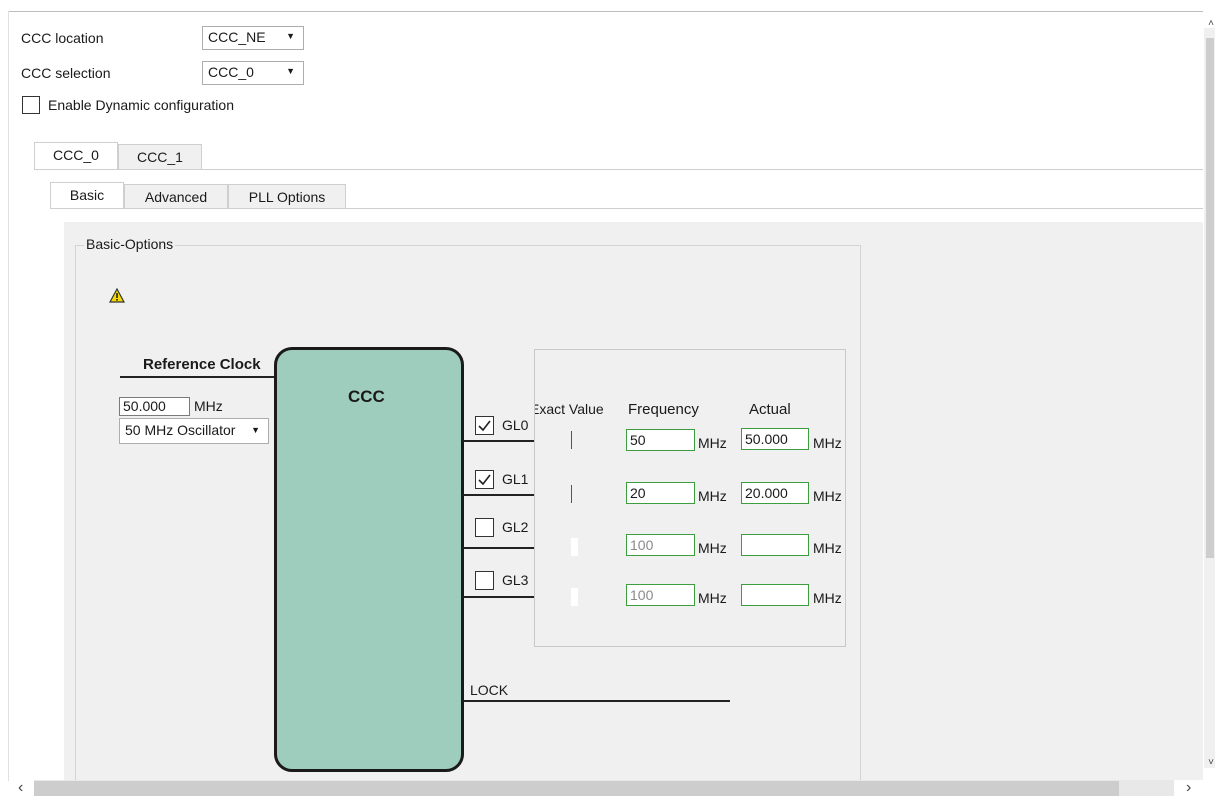 This screenshot has height=797, width=1215. I want to click on gl1-checkbox, so click(484, 479).